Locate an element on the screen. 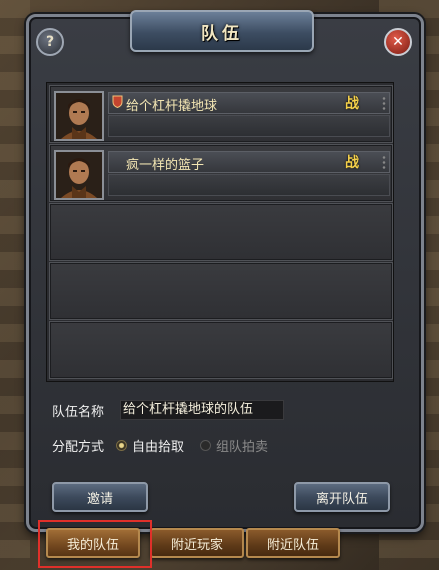  window-title: 队伍 is located at coordinates (222, 33).